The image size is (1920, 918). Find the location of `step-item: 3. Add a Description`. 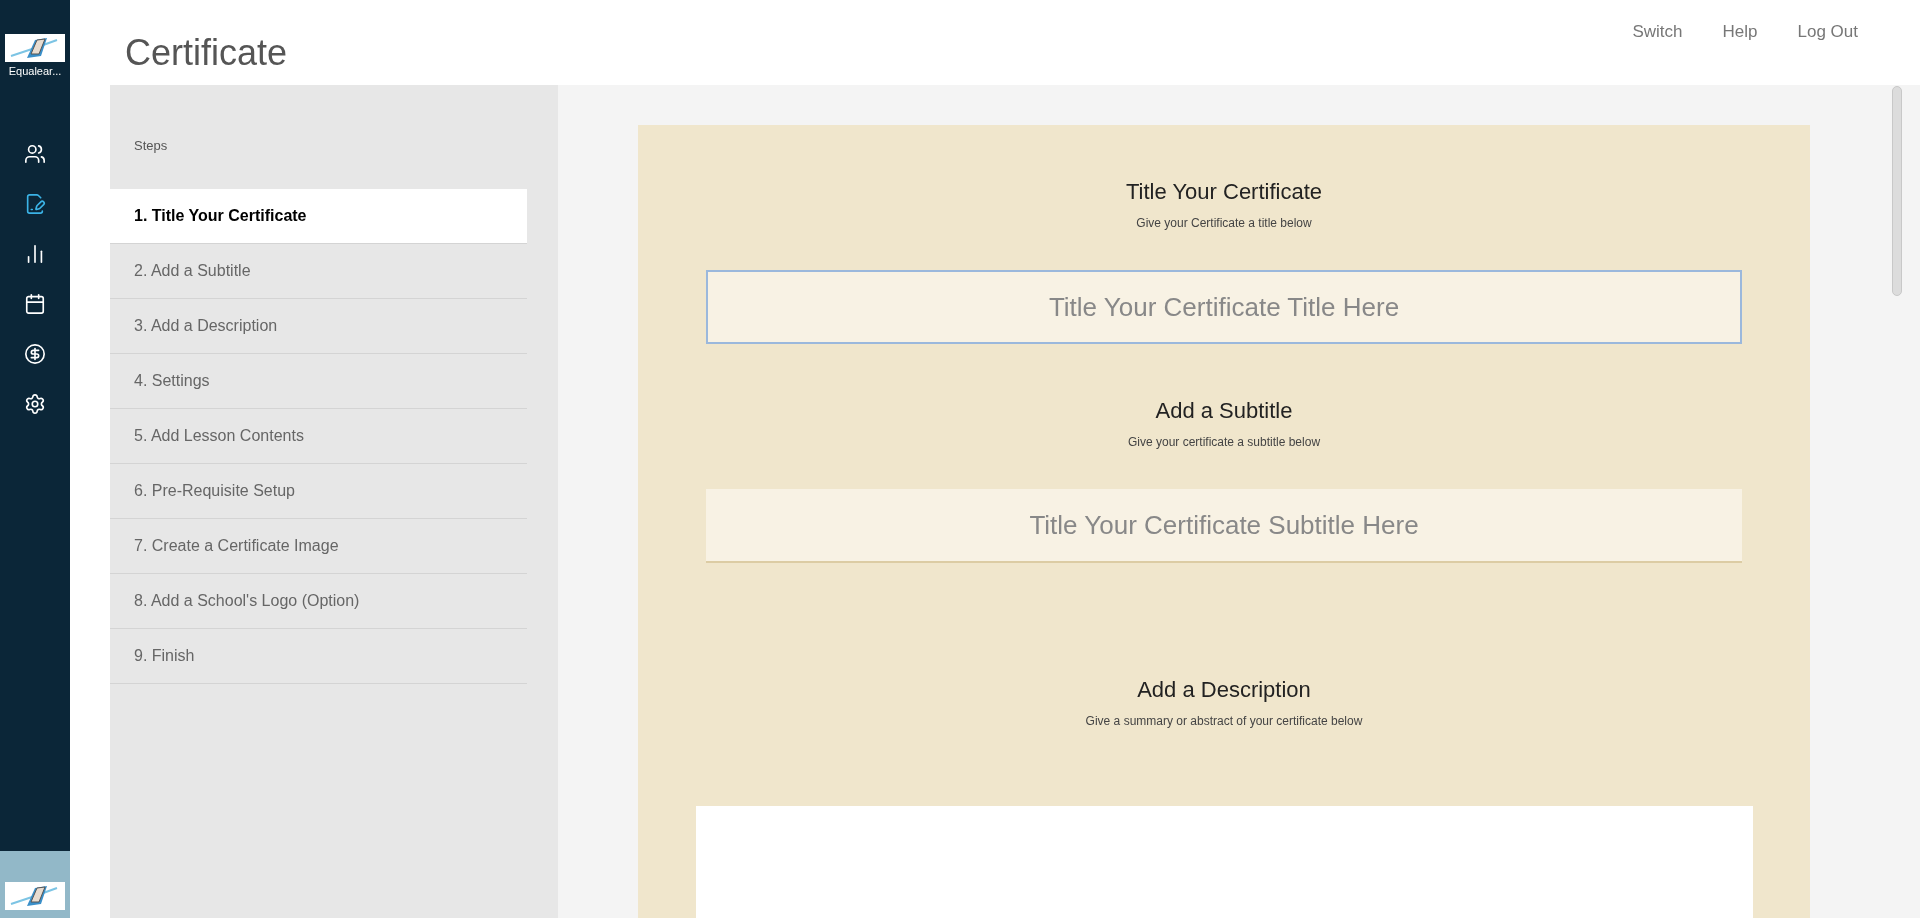

step-item: 3. Add a Description is located at coordinates (318, 326).